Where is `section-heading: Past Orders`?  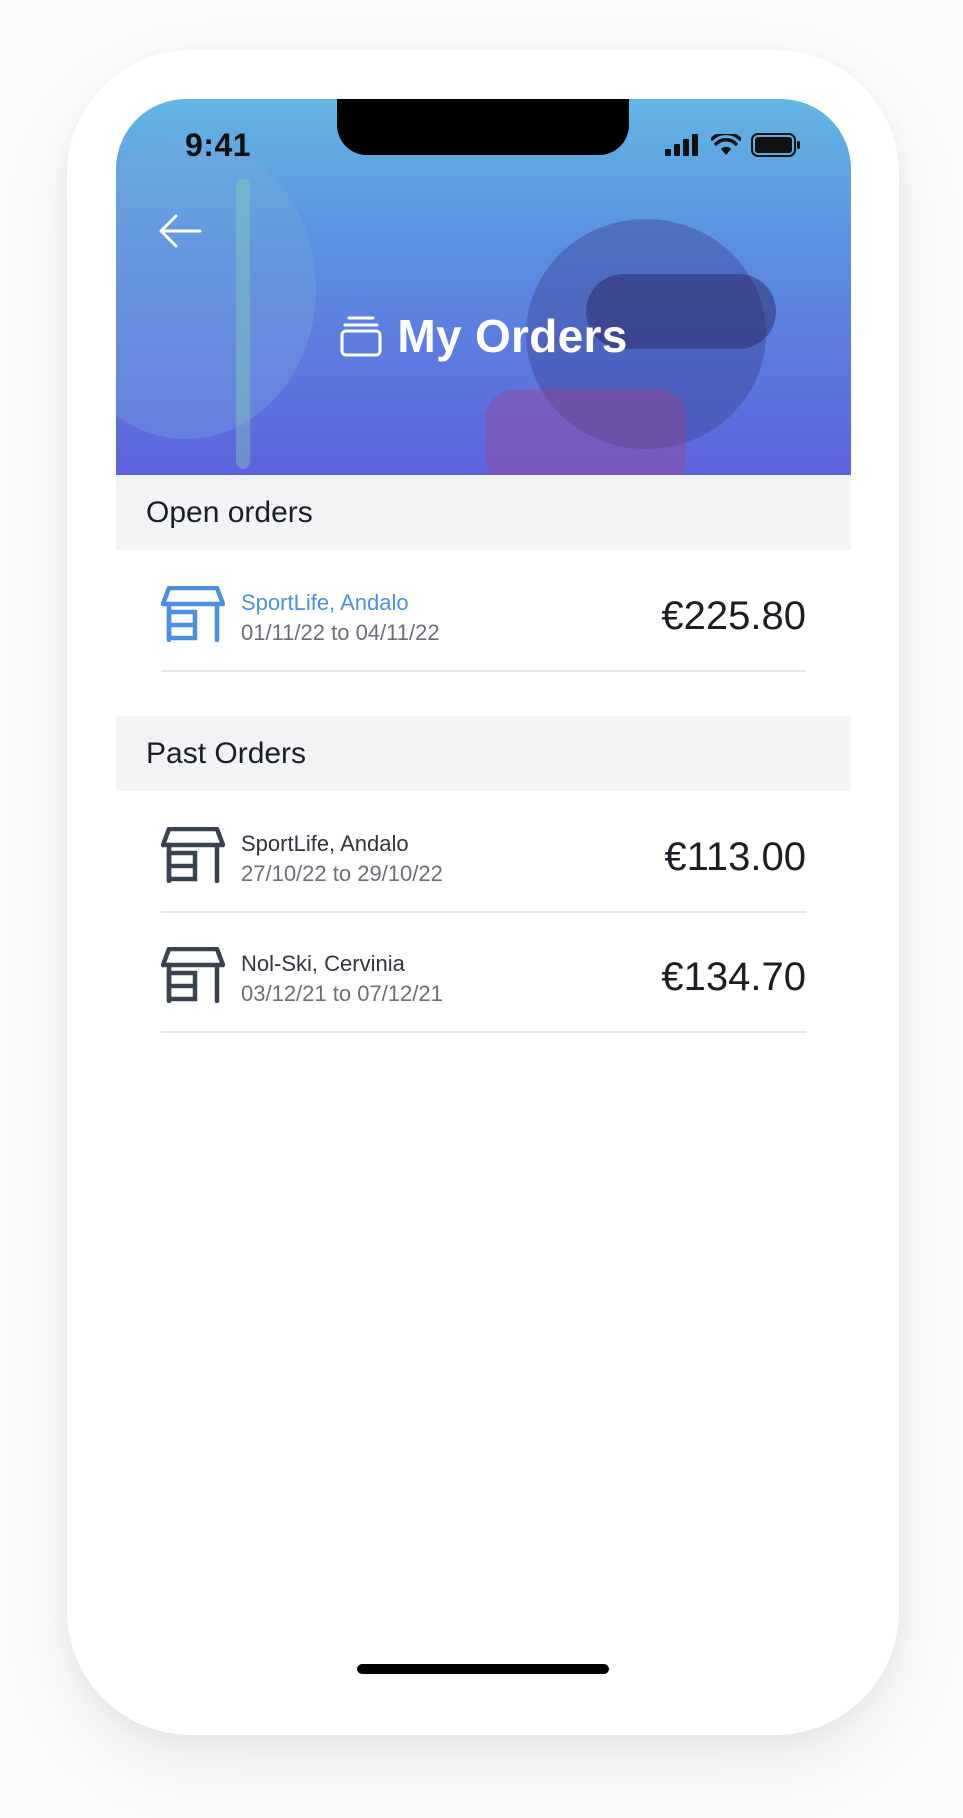
section-heading: Past Orders is located at coordinates (226, 753).